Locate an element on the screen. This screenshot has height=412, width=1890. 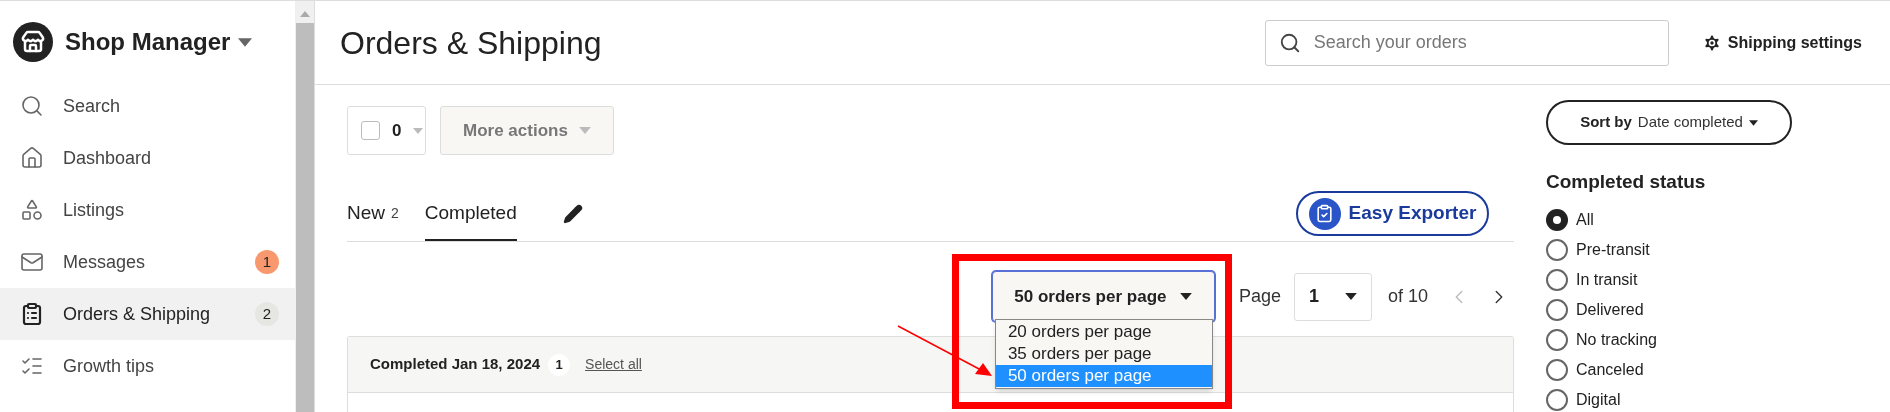
radio-option: In transit is located at coordinates (1718, 279).